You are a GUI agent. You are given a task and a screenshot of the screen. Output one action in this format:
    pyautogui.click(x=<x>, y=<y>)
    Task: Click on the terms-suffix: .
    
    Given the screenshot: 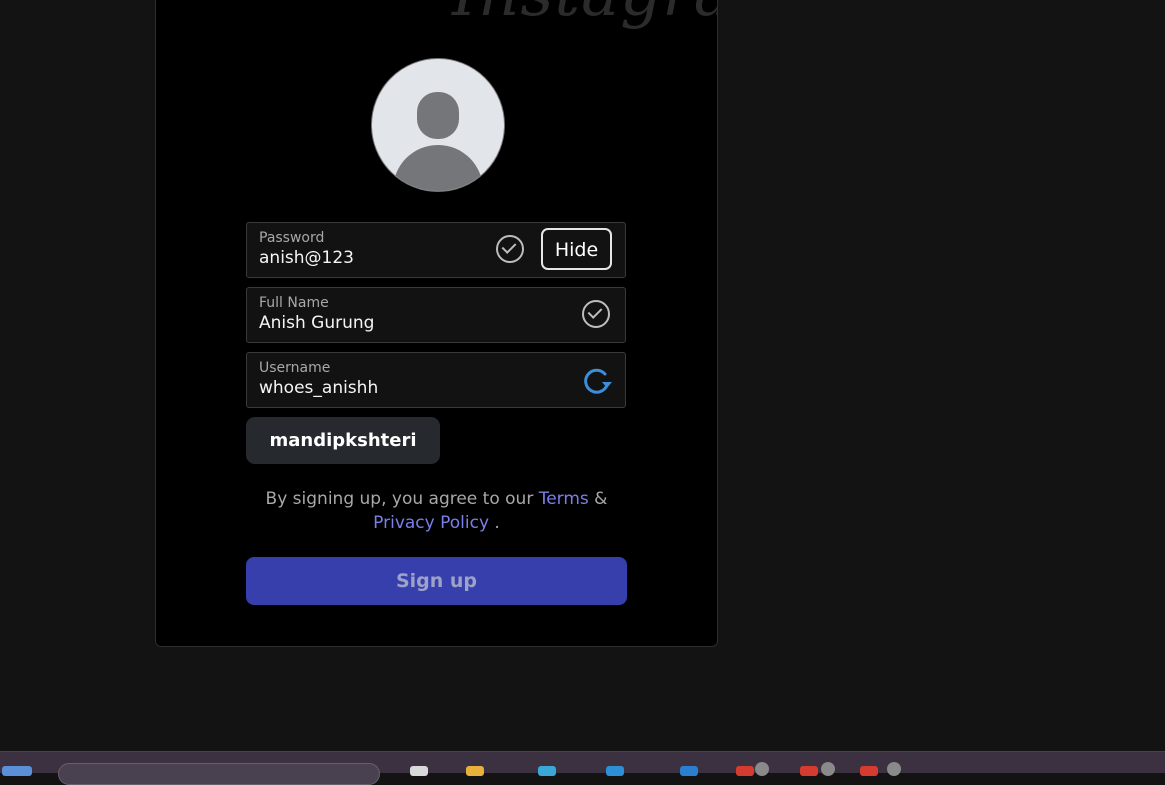 What is the action you would take?
    pyautogui.click(x=494, y=523)
    